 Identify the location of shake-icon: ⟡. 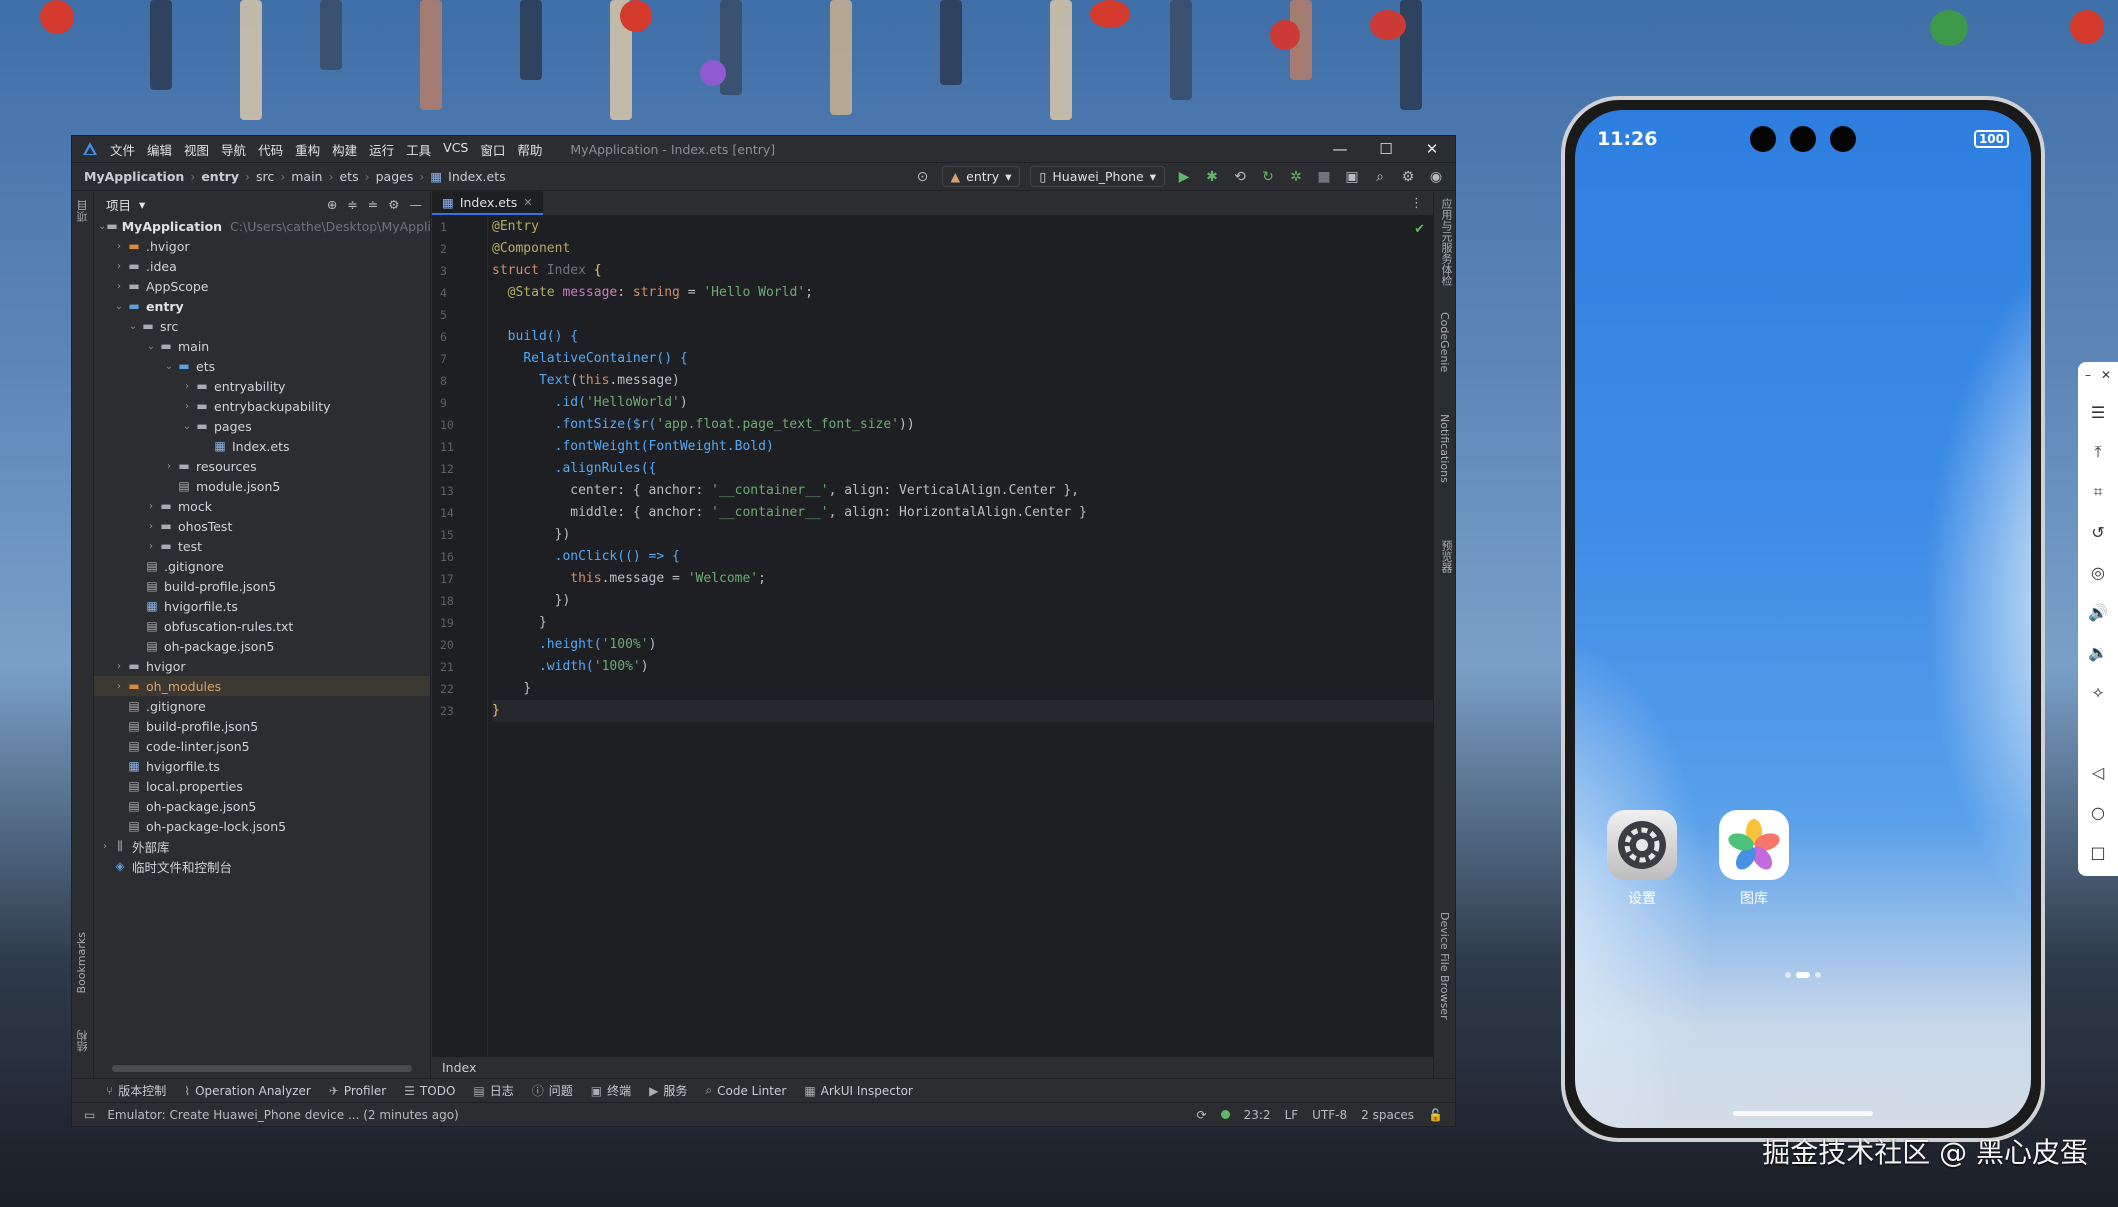
(2098, 692).